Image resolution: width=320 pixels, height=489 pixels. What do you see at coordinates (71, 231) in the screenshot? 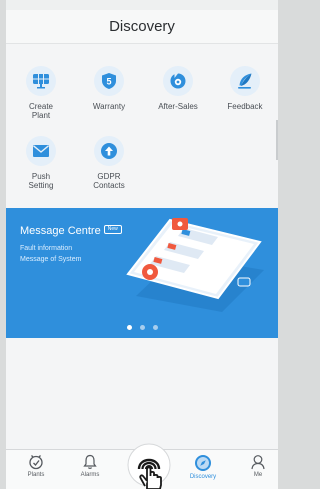
I see `banner-title: Message Centre New` at bounding box center [71, 231].